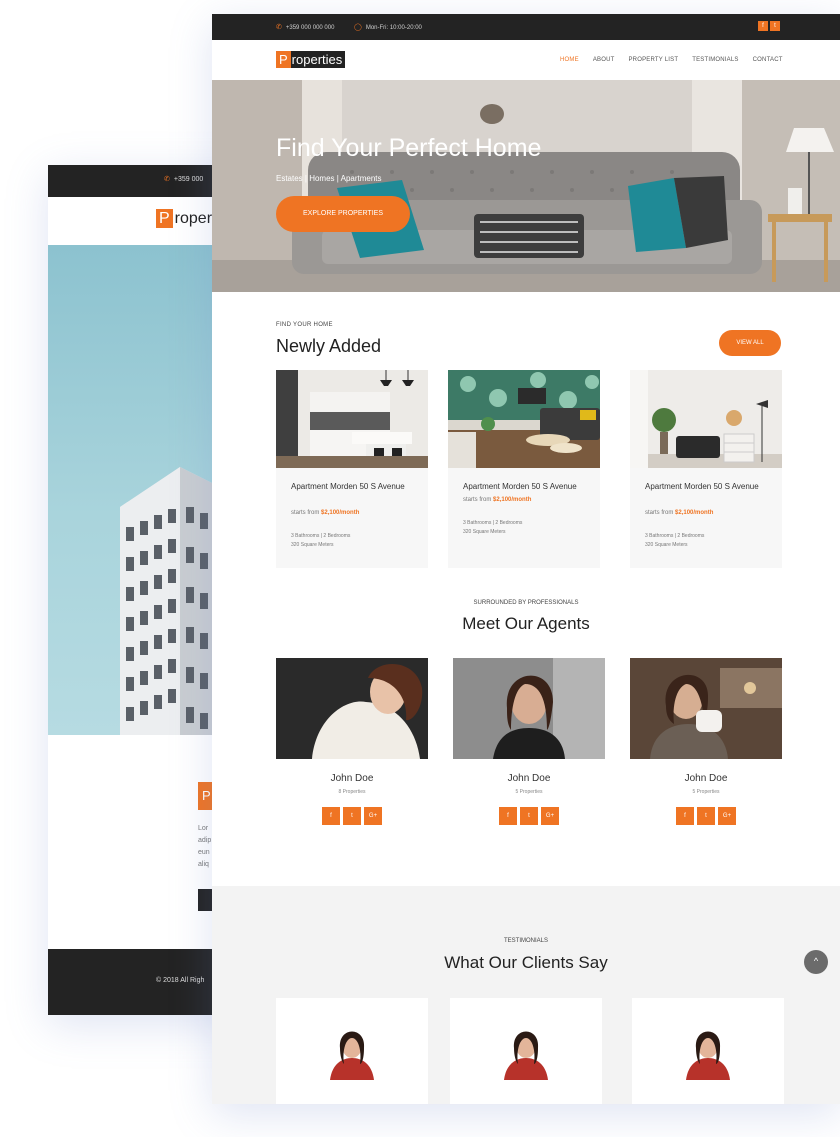  I want to click on clock-icon: ◯, so click(358, 27).